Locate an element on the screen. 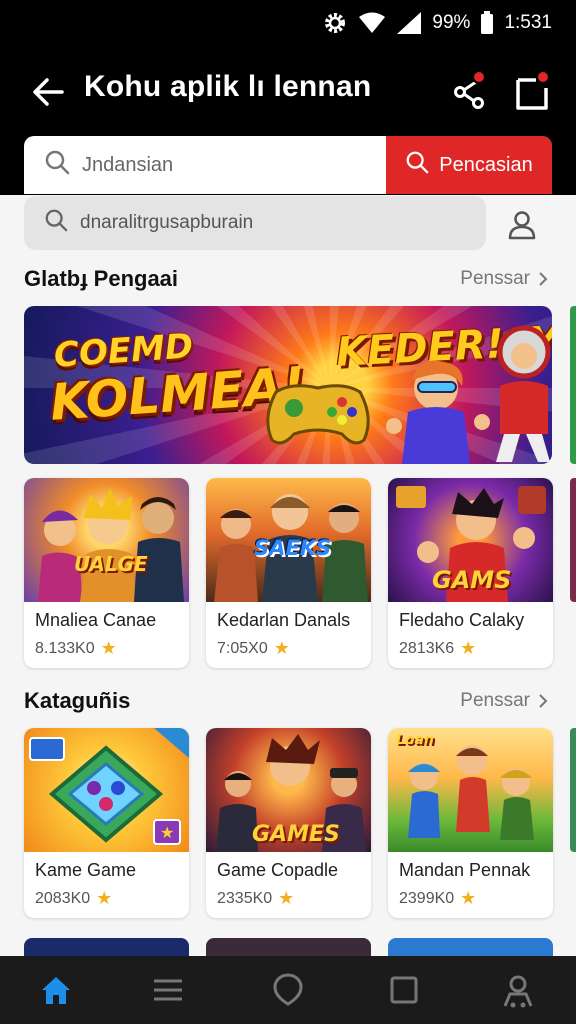 The height and width of the screenshot is (1024, 576). game-card-title: Mandan Pennak is located at coordinates (465, 870).